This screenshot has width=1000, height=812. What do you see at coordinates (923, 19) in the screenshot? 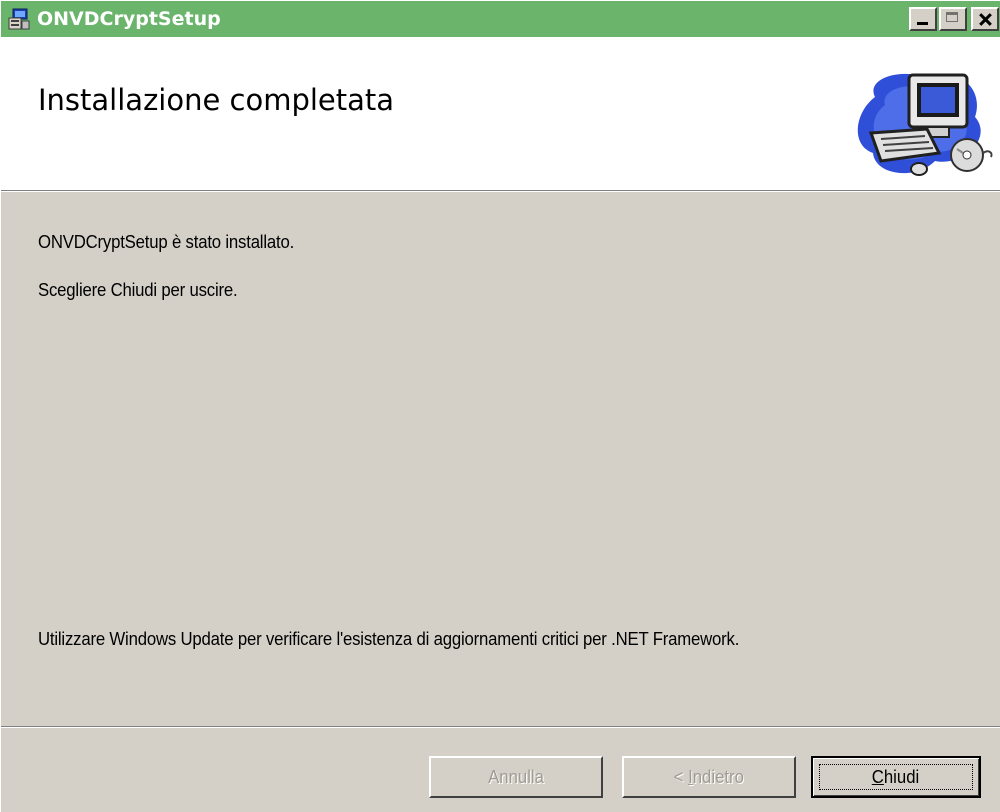
I see `minimize-icon` at bounding box center [923, 19].